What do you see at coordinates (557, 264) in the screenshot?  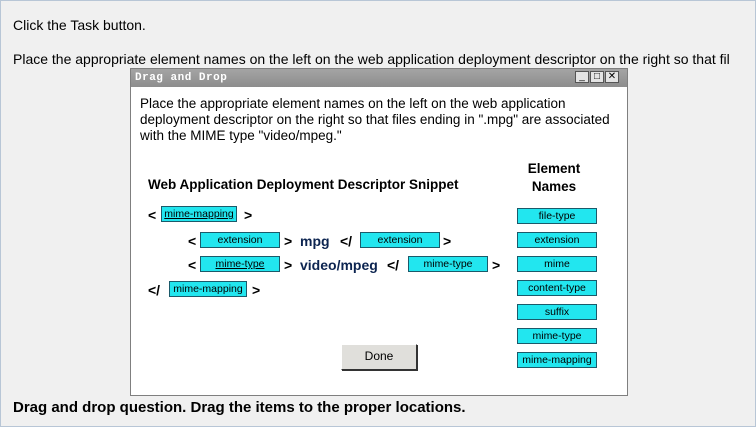 I see `element-name-mime: mime` at bounding box center [557, 264].